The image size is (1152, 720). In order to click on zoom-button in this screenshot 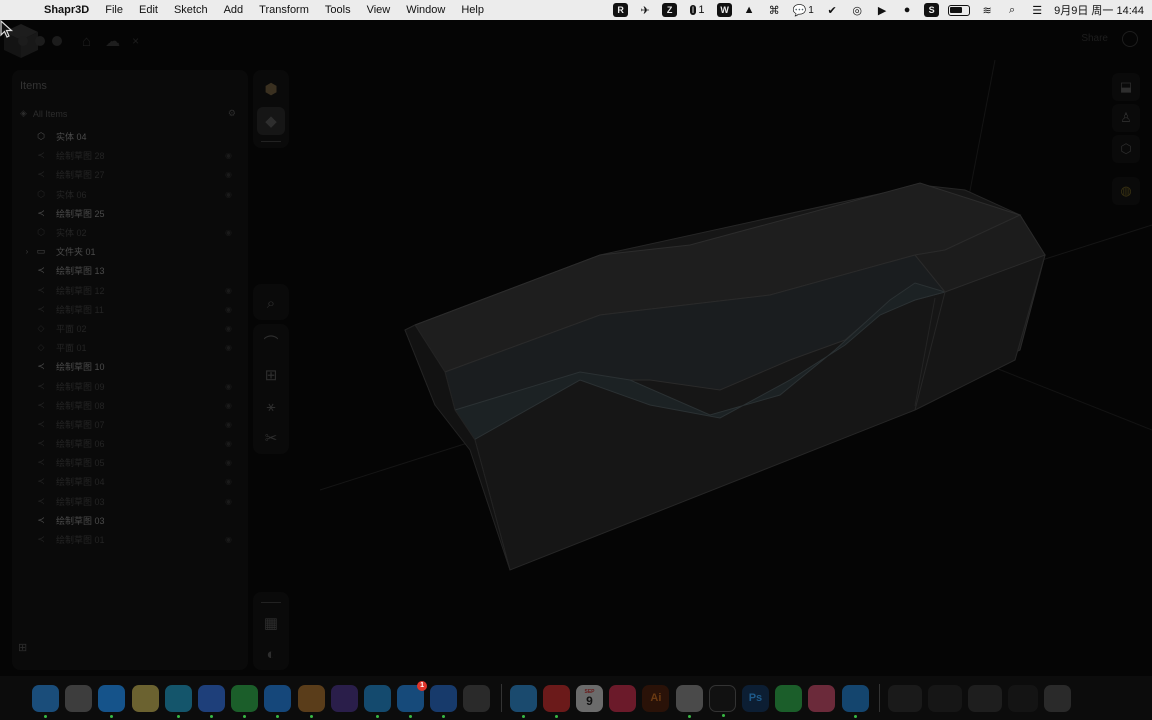, I will do `click(57, 41)`.